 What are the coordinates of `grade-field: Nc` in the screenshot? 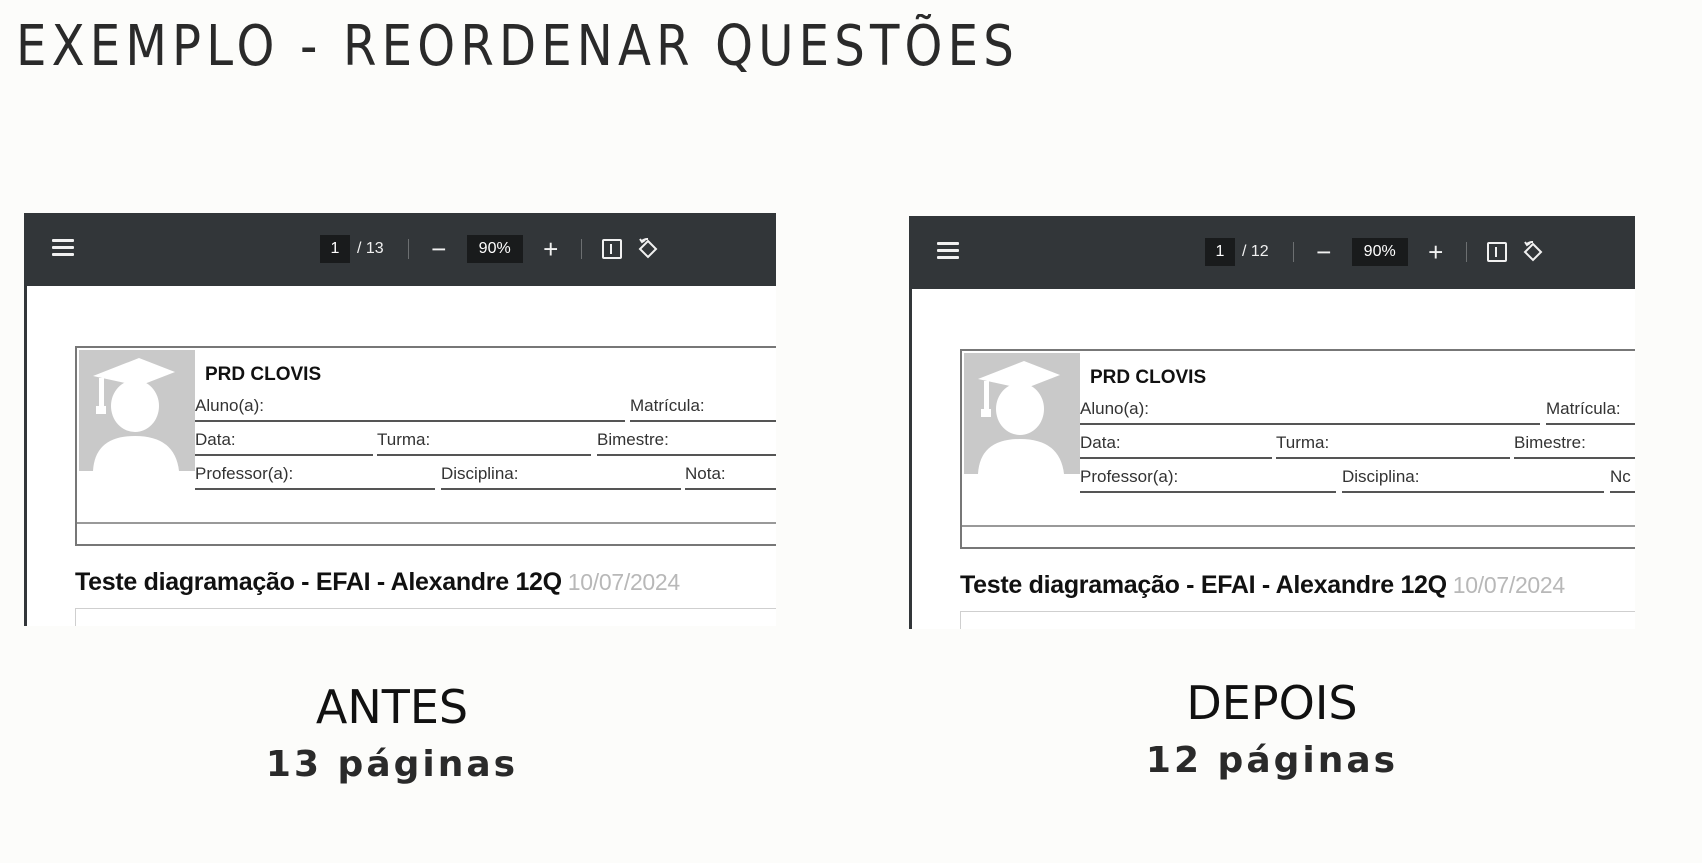 It's located at (1622, 480).